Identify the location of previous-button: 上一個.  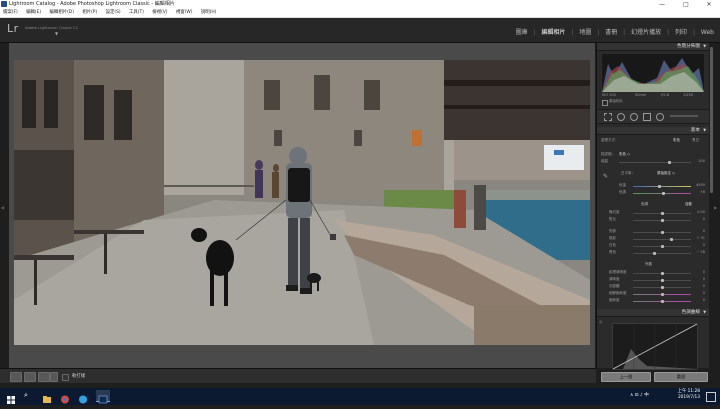
(626, 377).